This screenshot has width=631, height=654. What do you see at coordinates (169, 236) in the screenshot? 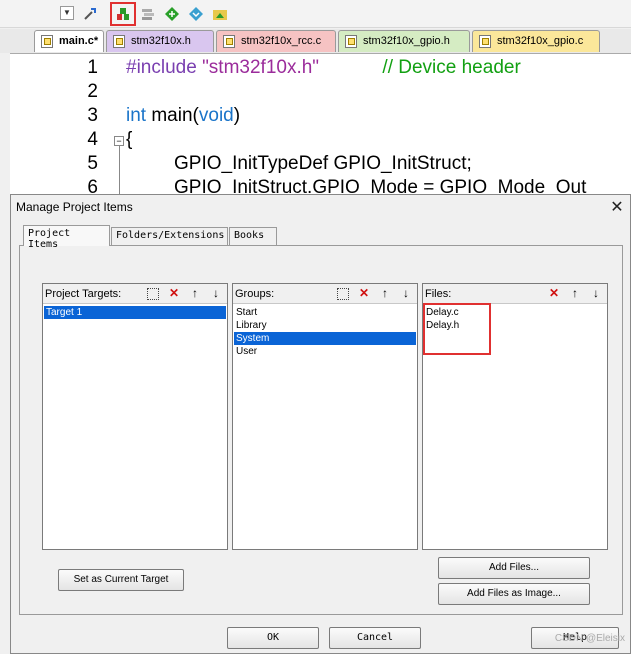
I see `tab-folders-extensions: Folders/Extensions` at bounding box center [169, 236].